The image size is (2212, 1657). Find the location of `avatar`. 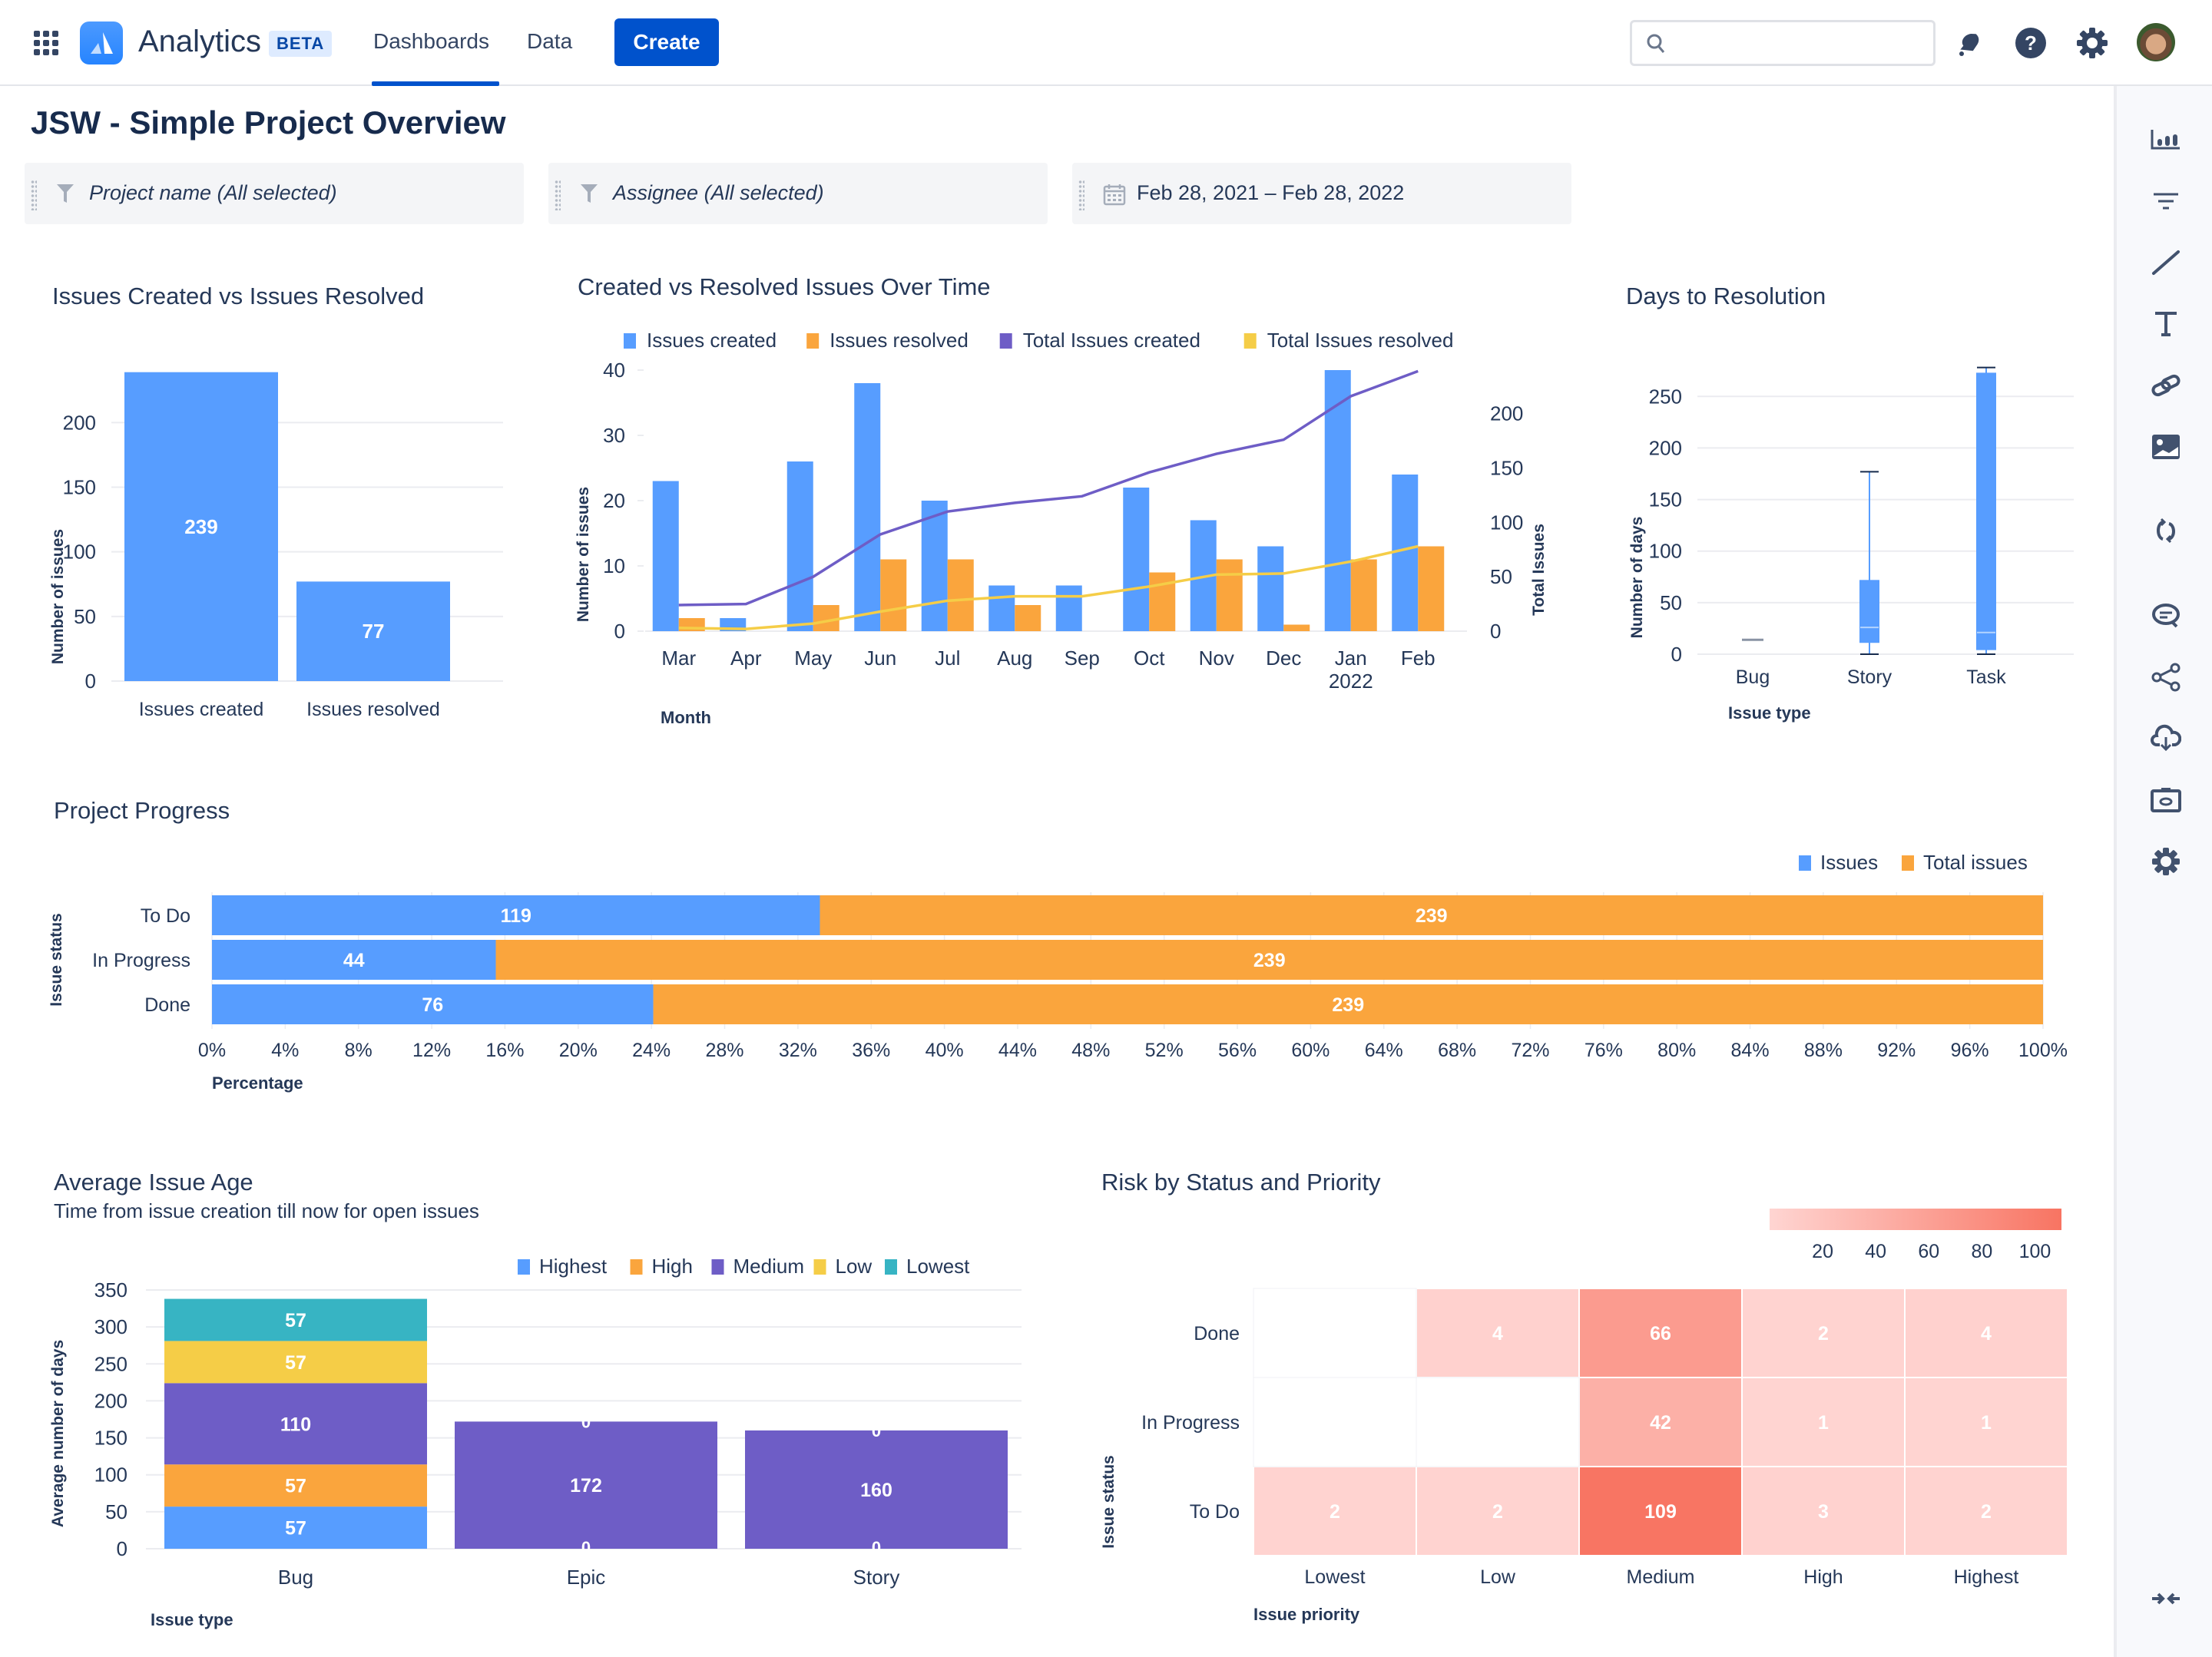

avatar is located at coordinates (2156, 42).